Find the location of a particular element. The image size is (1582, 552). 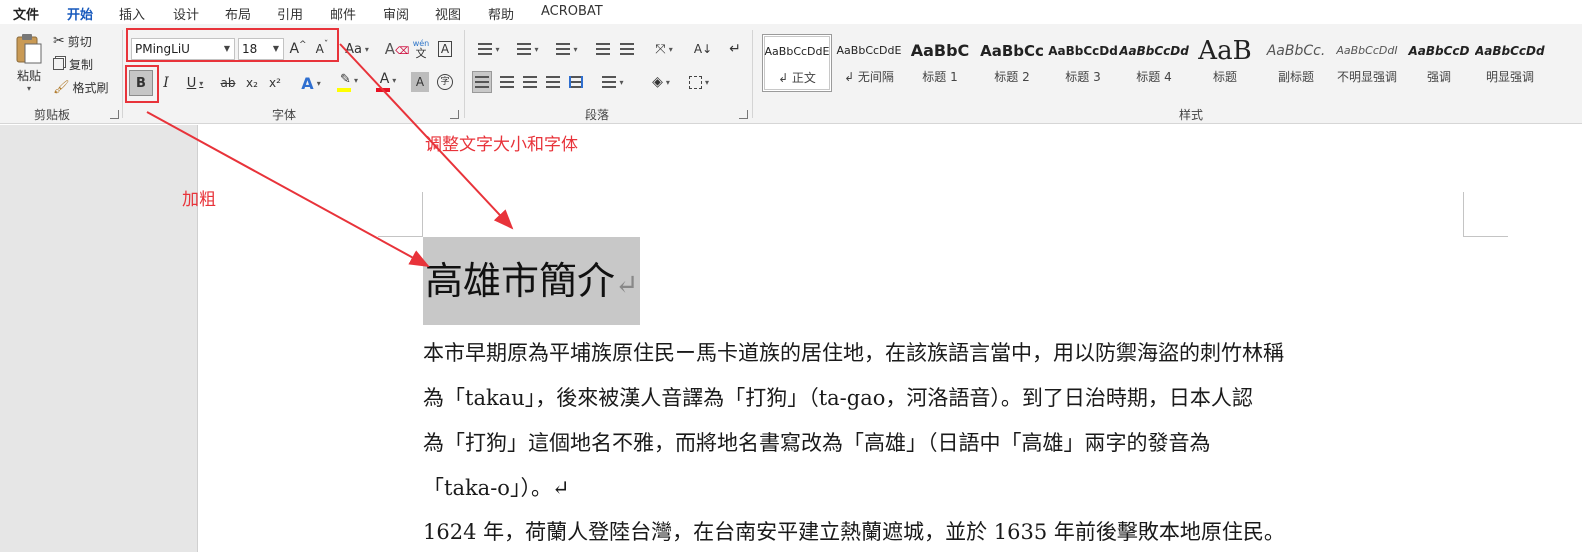

align-left-button is located at coordinates (482, 82).